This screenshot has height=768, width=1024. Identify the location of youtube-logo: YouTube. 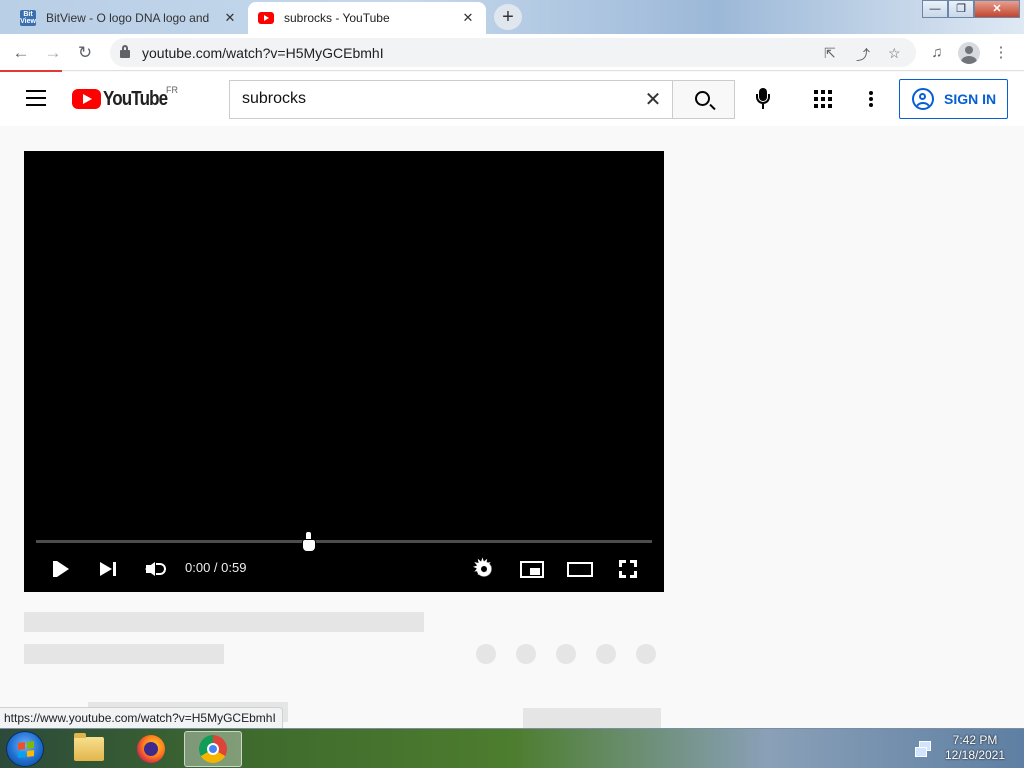
(125, 99).